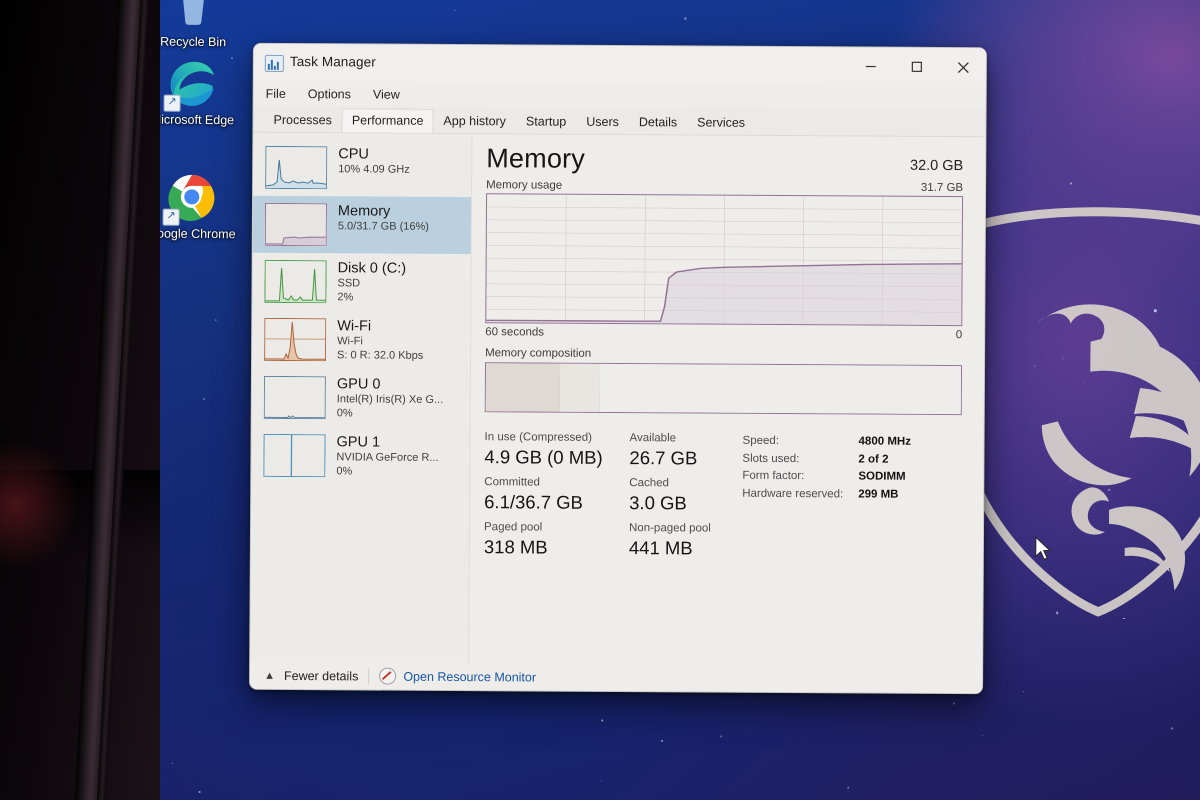 This screenshot has height=800, width=1200. I want to click on tab-services: Services, so click(721, 122).